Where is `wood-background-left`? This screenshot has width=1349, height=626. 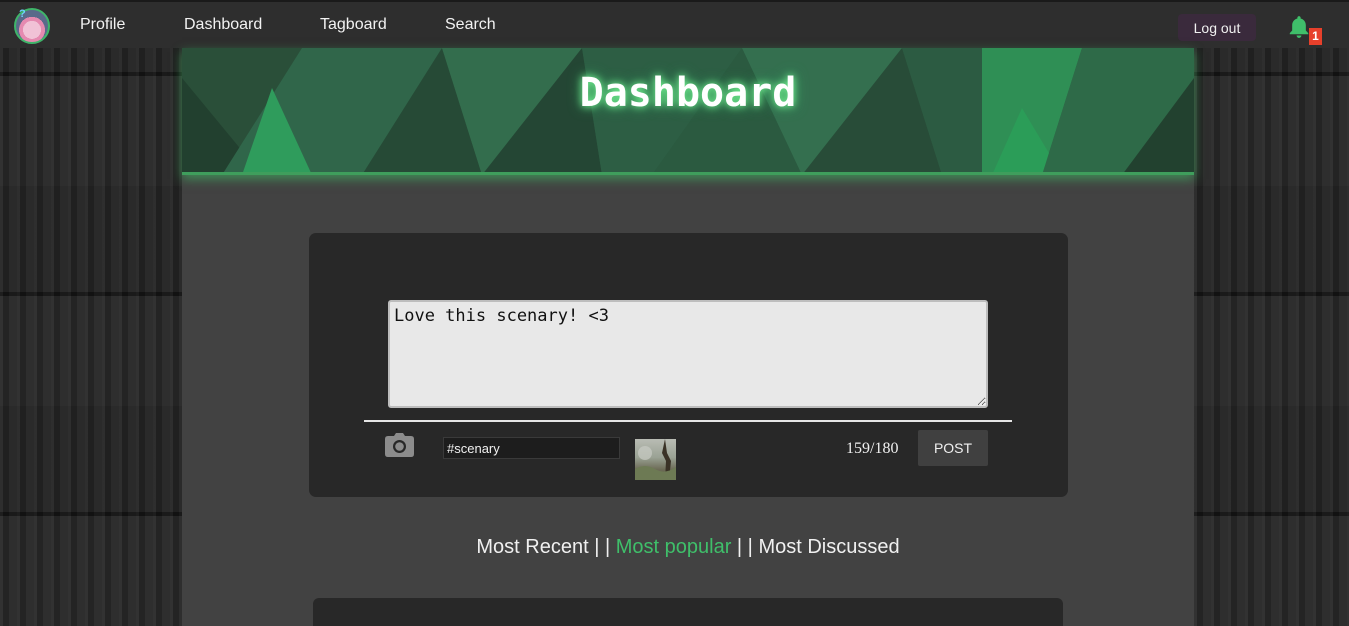
wood-background-left is located at coordinates (91, 337).